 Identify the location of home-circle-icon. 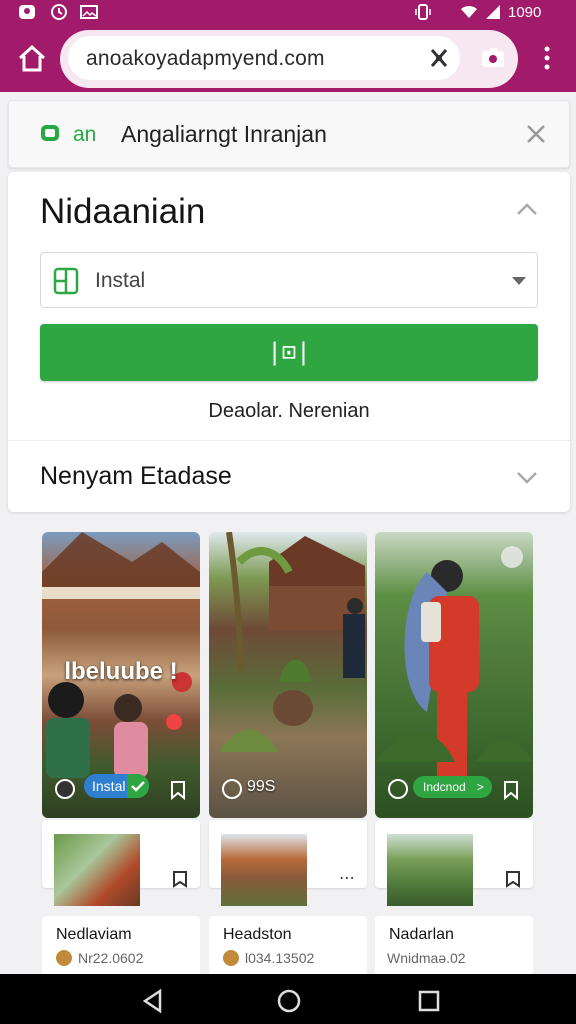
(289, 1001).